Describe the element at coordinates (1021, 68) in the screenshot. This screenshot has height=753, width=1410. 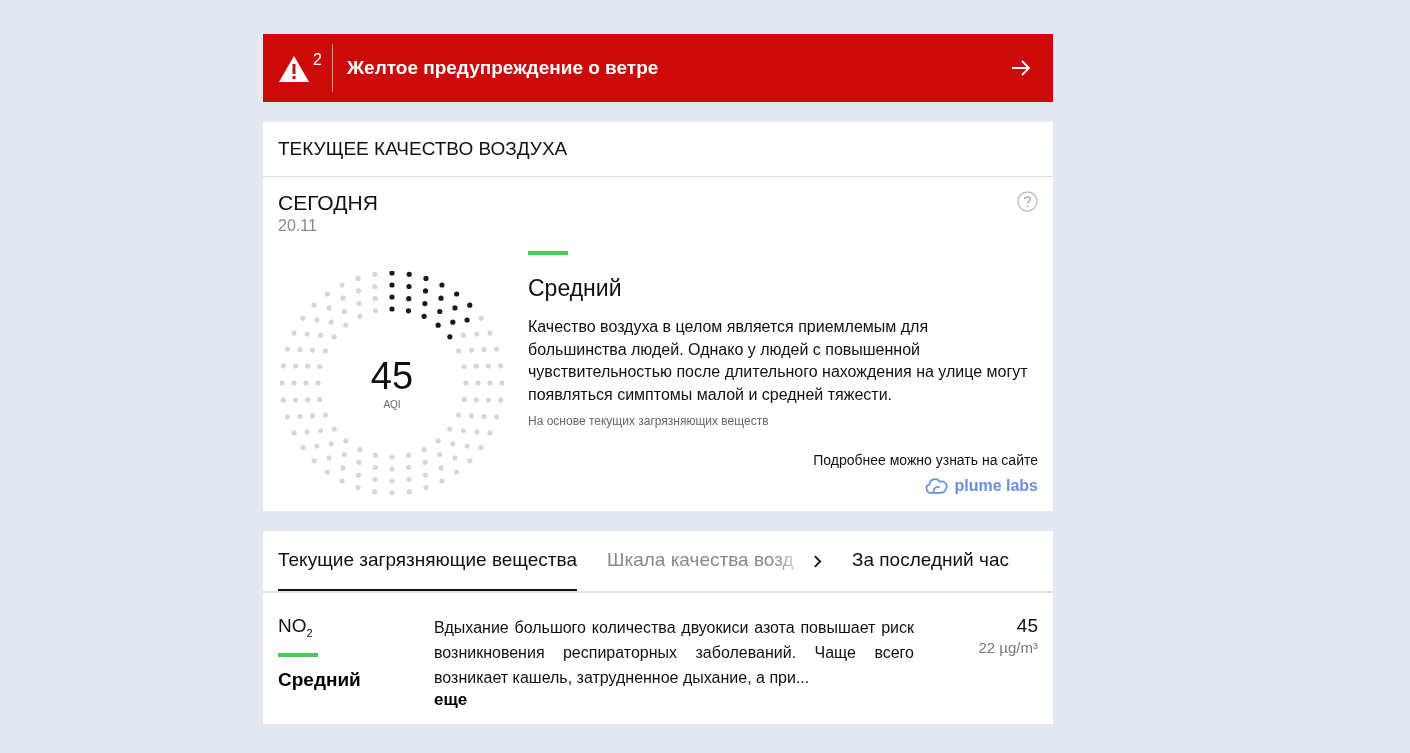
I see `arrow-right-icon` at that location.